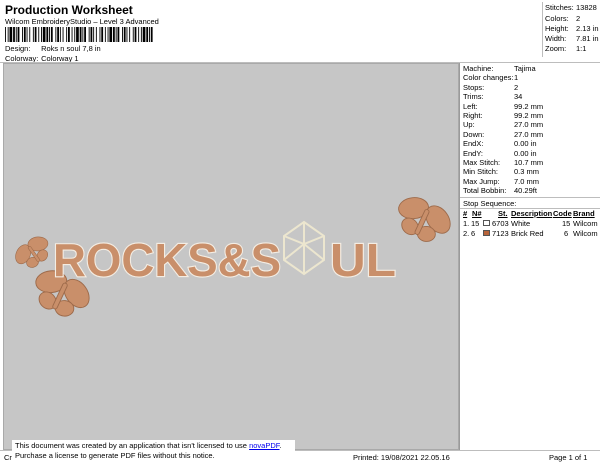 The height and width of the screenshot is (464, 600). I want to click on machine-info-row: Left: 99.2 mm, so click(503, 106).